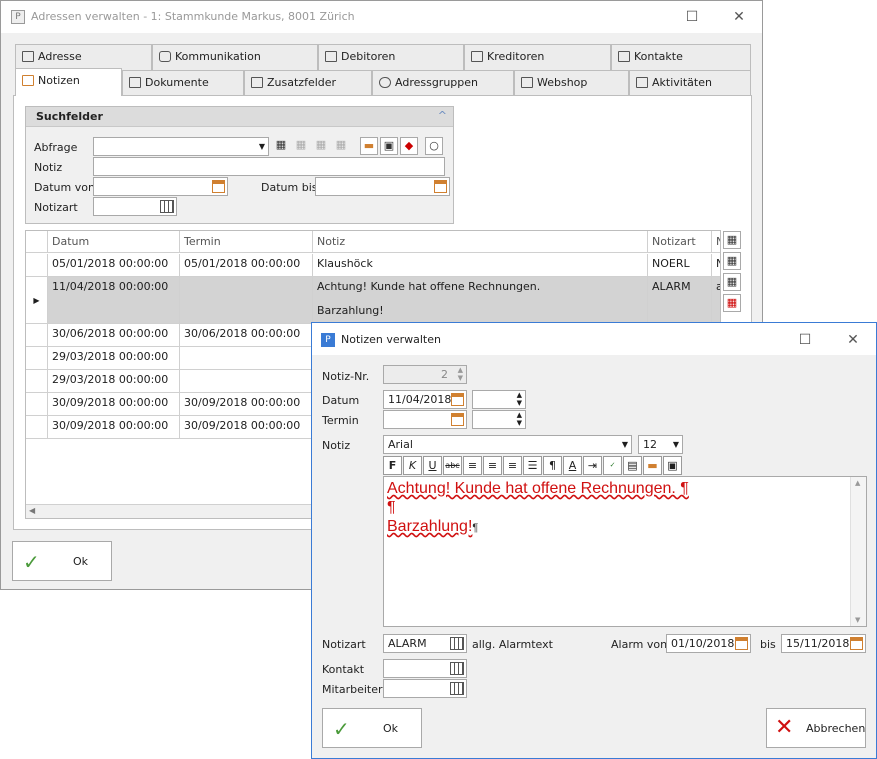 Image resolution: width=877 pixels, height=759 pixels. What do you see at coordinates (571, 83) in the screenshot?
I see `tab-webshop: Webshop` at bounding box center [571, 83].